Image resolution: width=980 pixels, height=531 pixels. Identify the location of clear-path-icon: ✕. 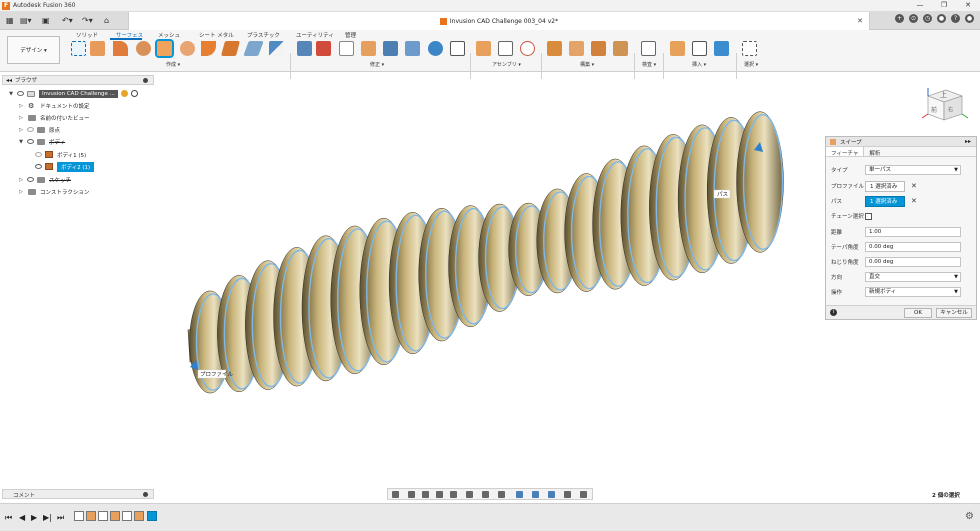
(914, 201).